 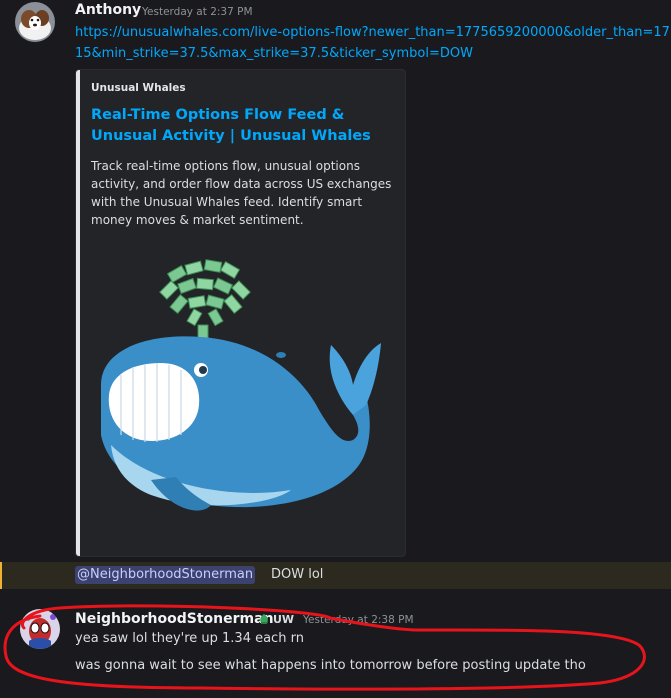 What do you see at coordinates (284, 619) in the screenshot?
I see `role-tag-label: UW` at bounding box center [284, 619].